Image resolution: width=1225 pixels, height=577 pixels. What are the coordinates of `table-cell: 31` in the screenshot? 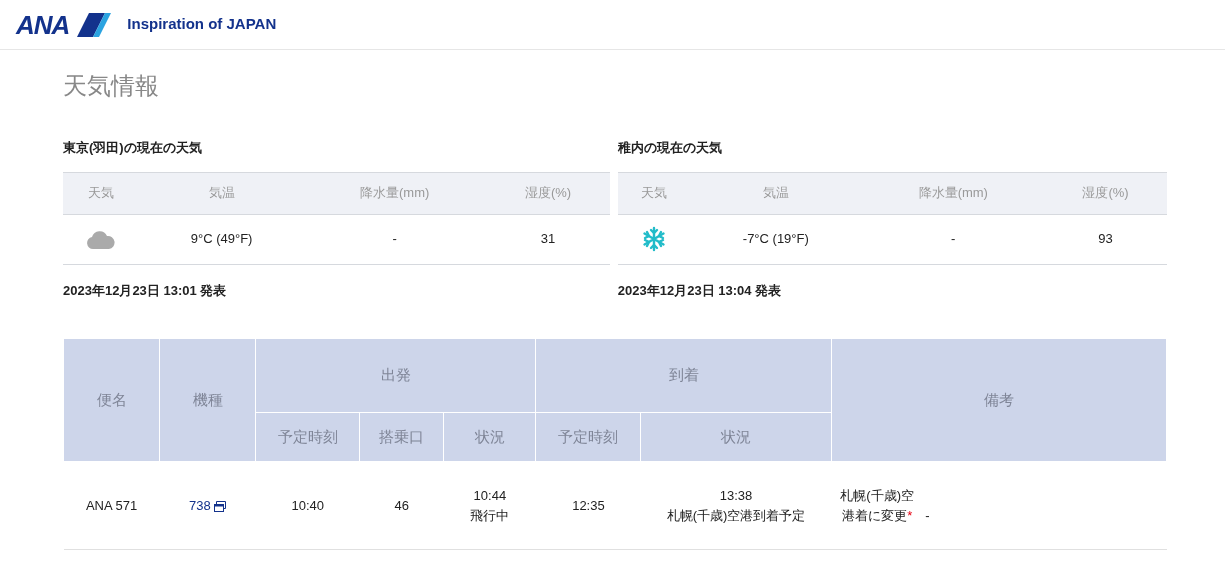 It's located at (548, 239).